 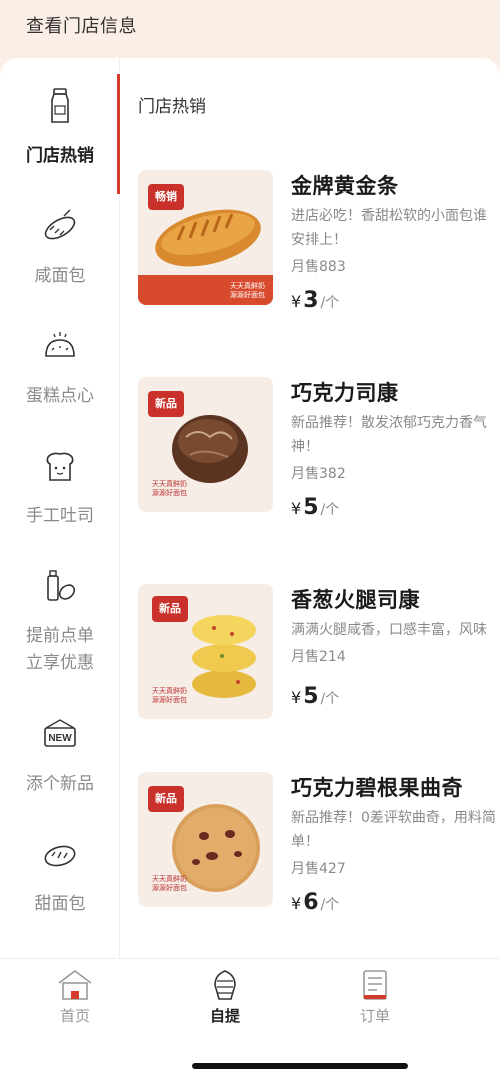 What do you see at coordinates (345, 186) in the screenshot?
I see `product-name: 金牌黄金条` at bounding box center [345, 186].